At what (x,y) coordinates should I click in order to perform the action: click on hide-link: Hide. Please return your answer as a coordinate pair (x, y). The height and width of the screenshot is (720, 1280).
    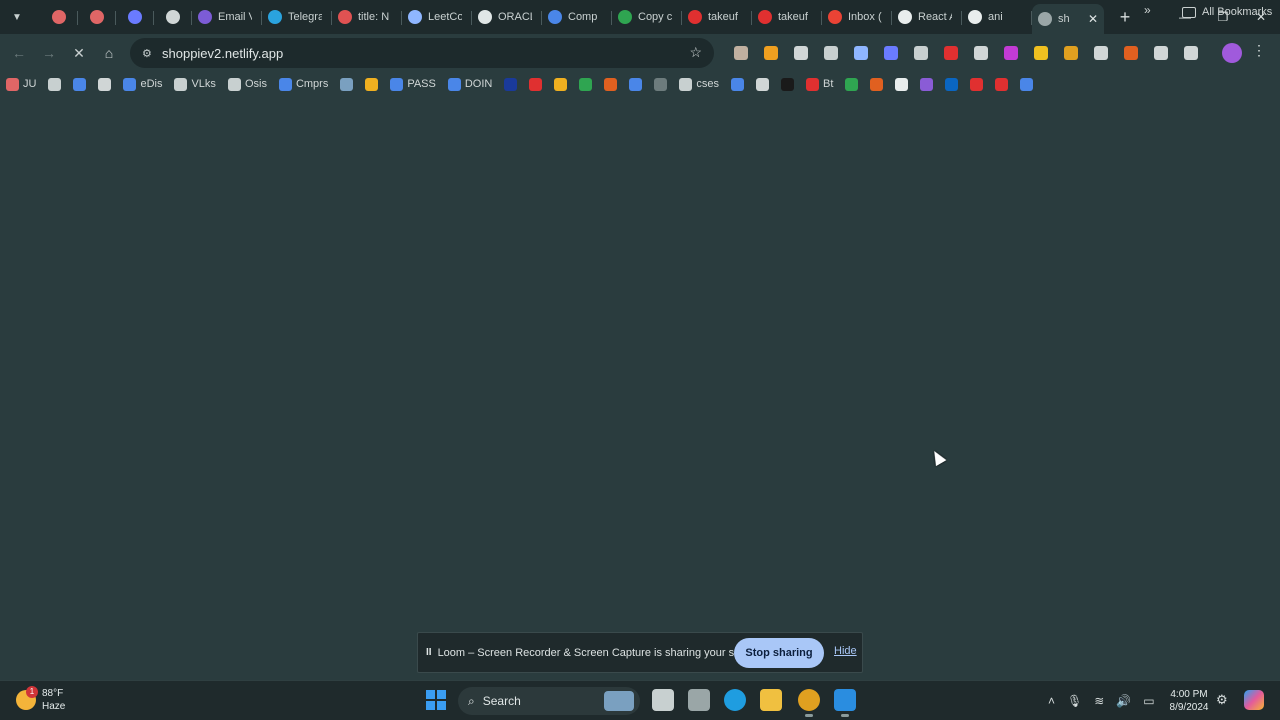
    Looking at the image, I should click on (845, 651).